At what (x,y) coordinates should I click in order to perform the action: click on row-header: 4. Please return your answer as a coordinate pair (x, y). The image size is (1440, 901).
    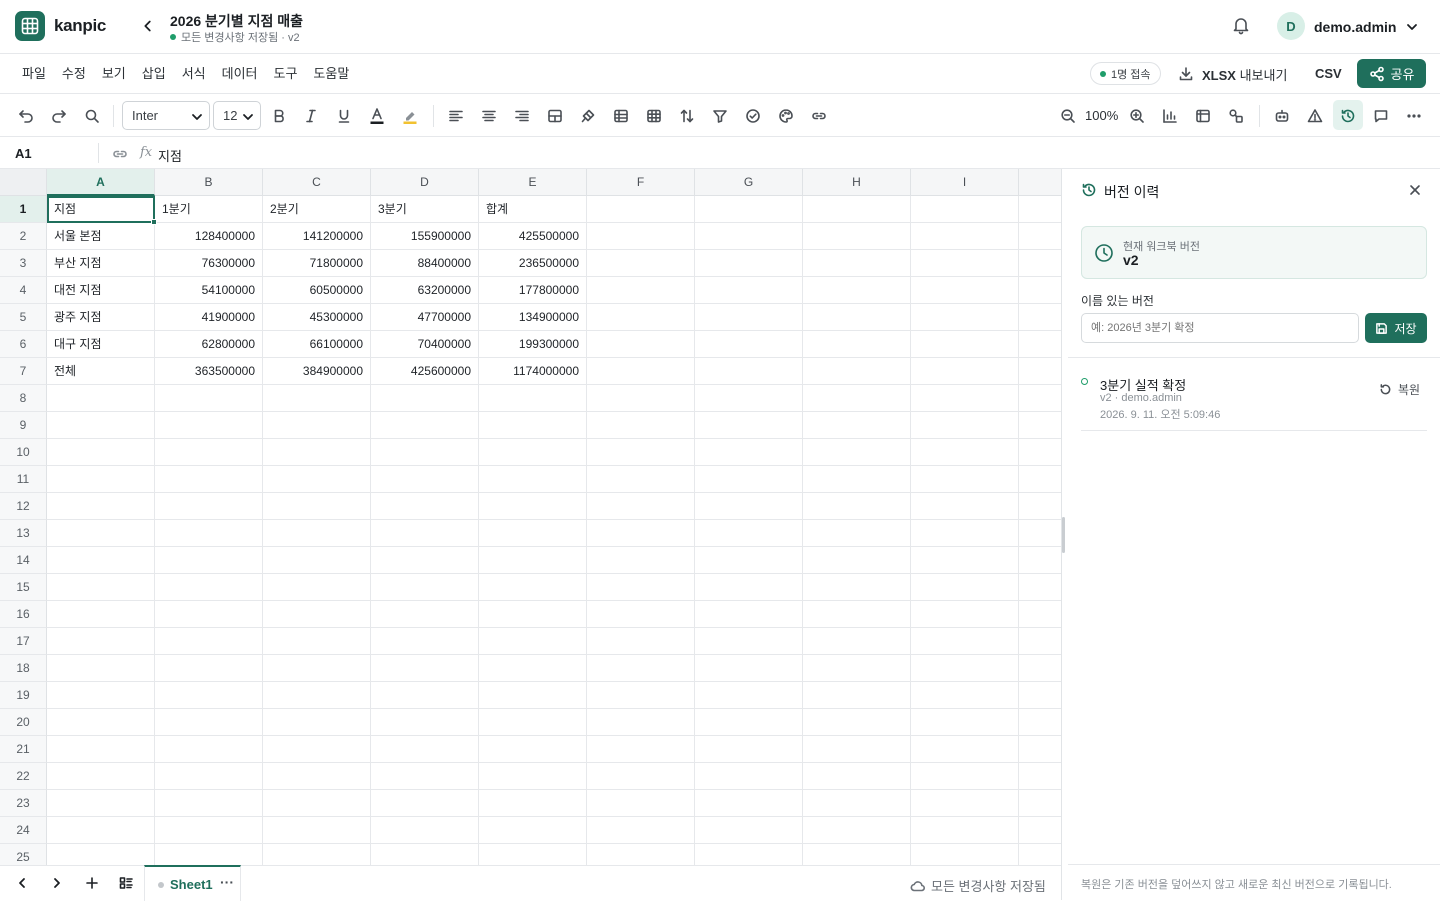
    Looking at the image, I should click on (23, 290).